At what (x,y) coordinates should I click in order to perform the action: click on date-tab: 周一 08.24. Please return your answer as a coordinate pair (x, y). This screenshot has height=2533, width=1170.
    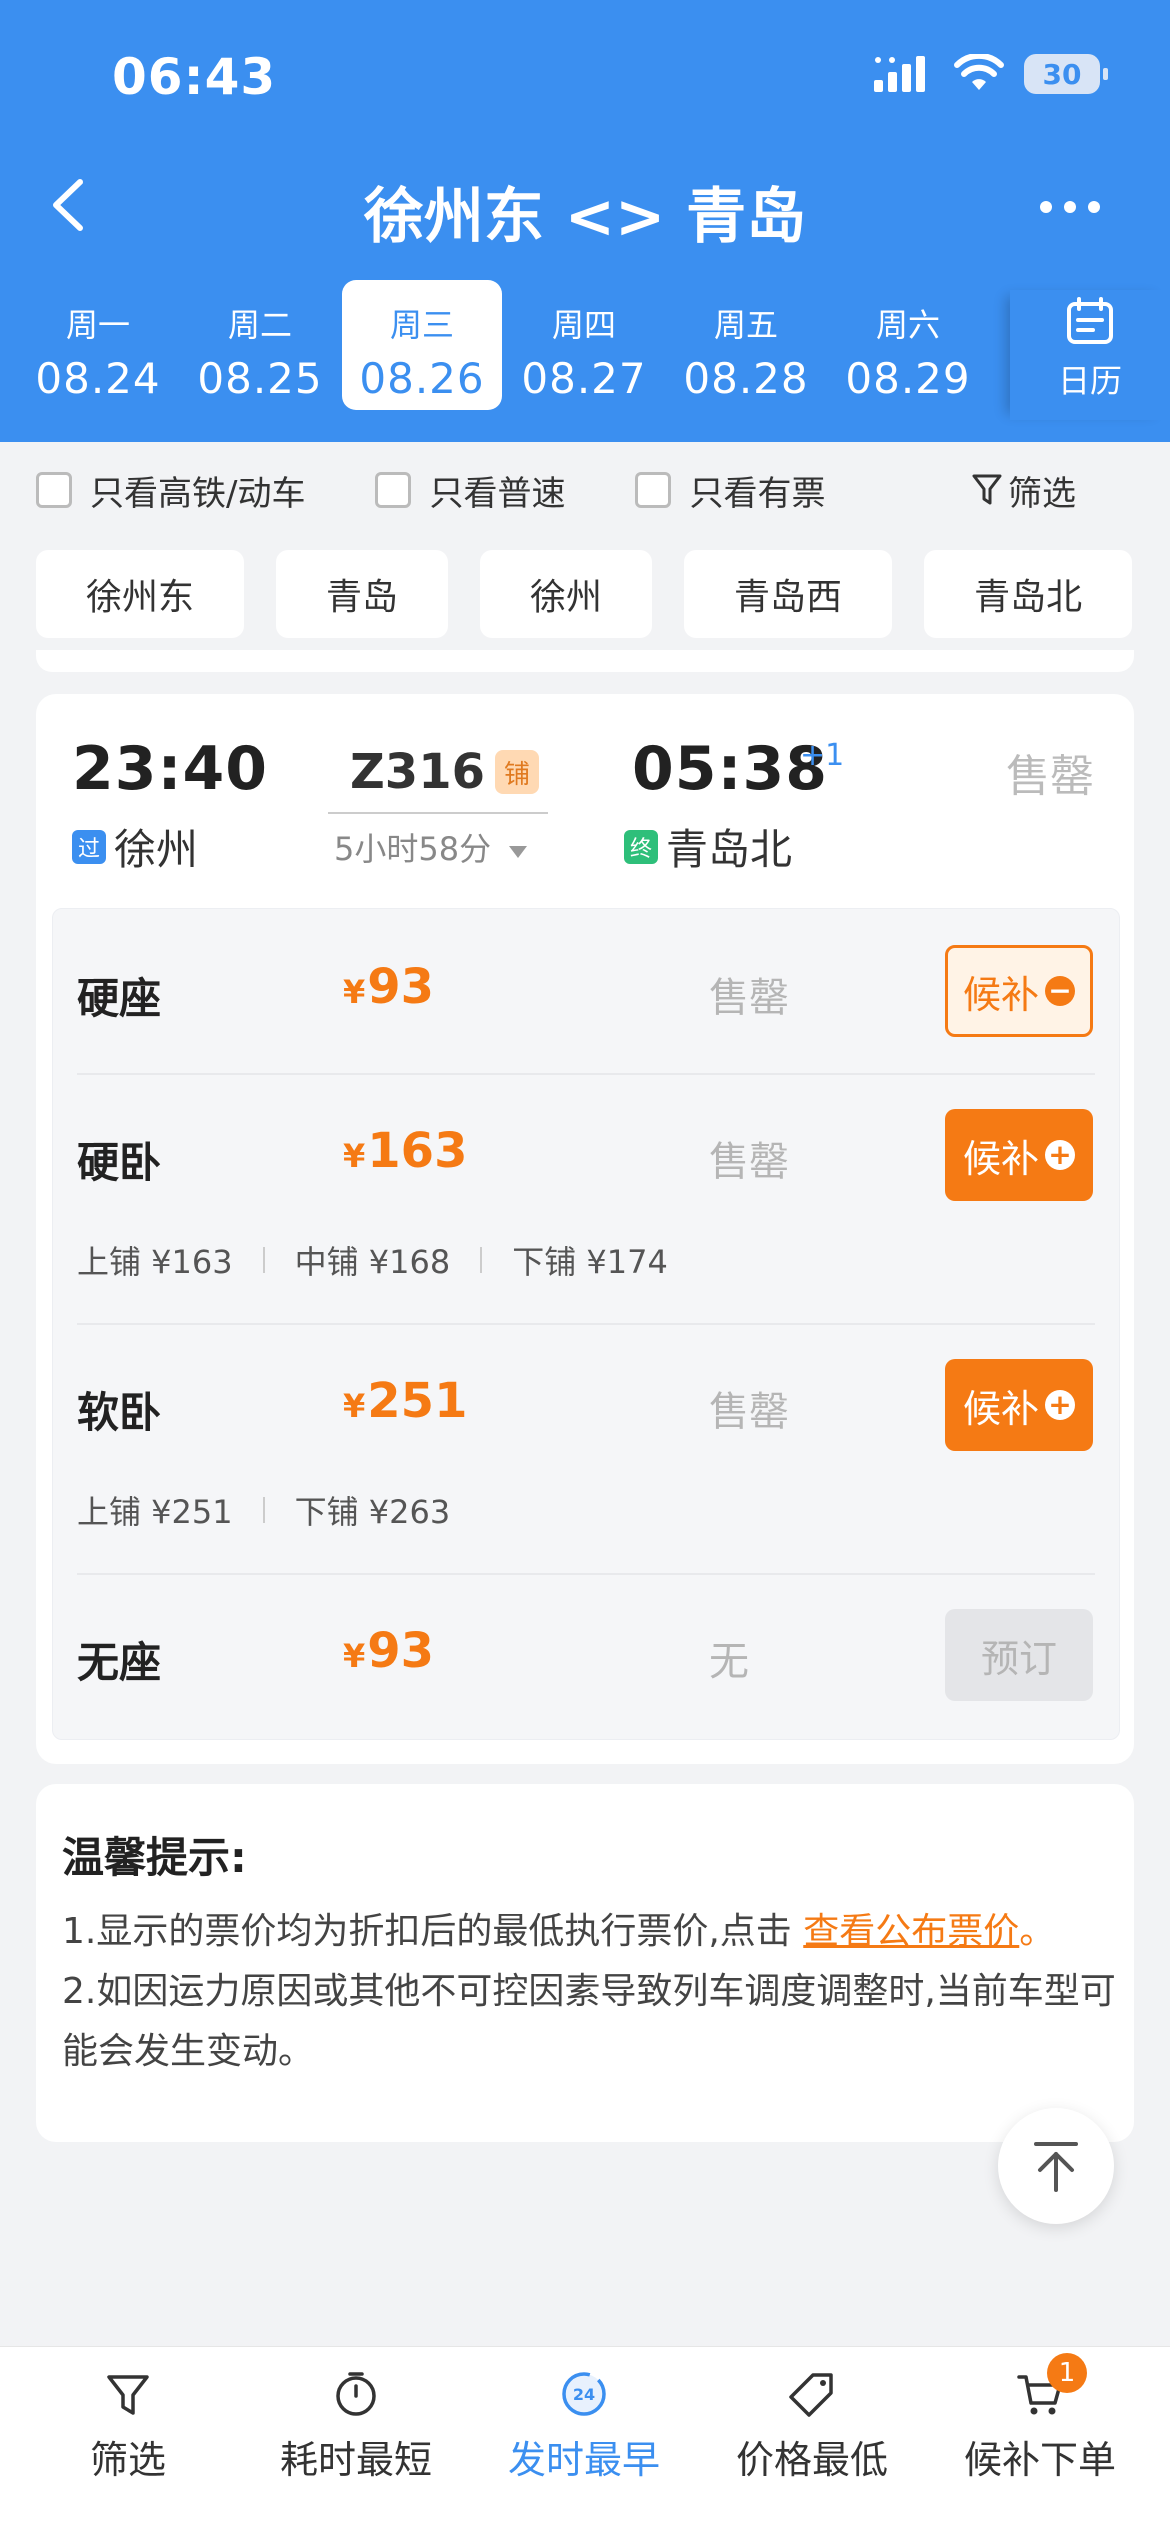
    Looking at the image, I should click on (98, 345).